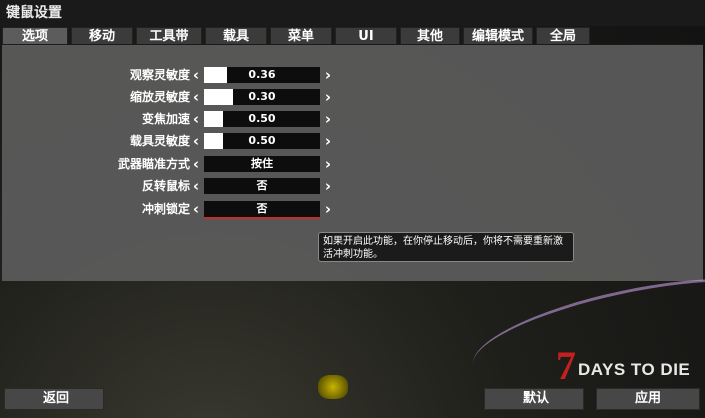 The width and height of the screenshot is (705, 418). I want to click on setting-value: 0.30, so click(262, 96).